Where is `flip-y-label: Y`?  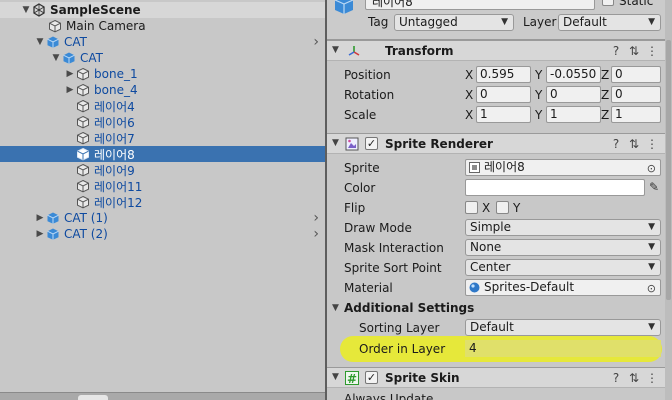 flip-y-label: Y is located at coordinates (517, 208).